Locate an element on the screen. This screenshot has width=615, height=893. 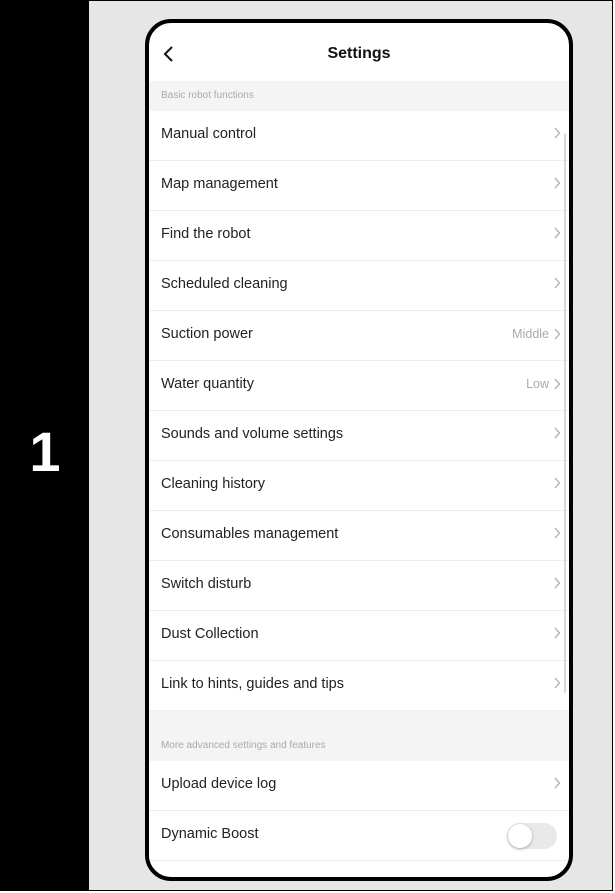
settings-item-switch-disturb: Switch disturb is located at coordinates (359, 586).